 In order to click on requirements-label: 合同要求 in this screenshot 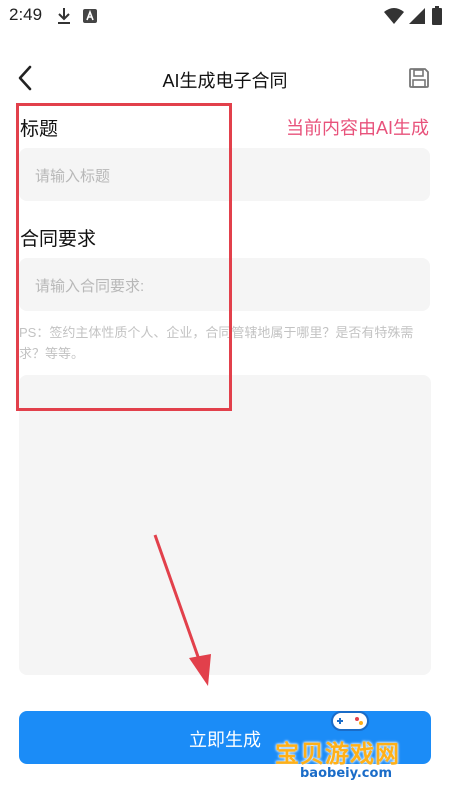, I will do `click(58, 239)`.